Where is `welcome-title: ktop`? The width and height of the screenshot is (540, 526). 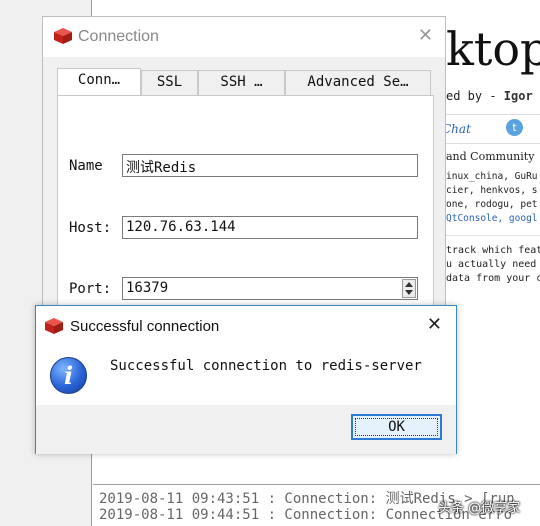
welcome-title: ktop is located at coordinates (493, 49).